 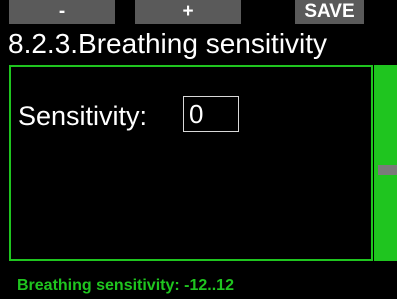 I want to click on page-title: 8.2.3.Breathing sensitivity, so click(x=168, y=43).